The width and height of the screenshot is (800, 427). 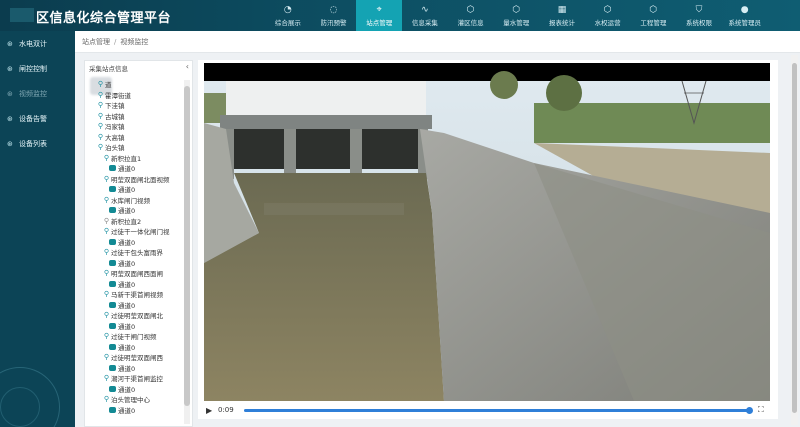 I want to click on tree-node: ⚲ 新积拉直1, so click(x=134, y=158).